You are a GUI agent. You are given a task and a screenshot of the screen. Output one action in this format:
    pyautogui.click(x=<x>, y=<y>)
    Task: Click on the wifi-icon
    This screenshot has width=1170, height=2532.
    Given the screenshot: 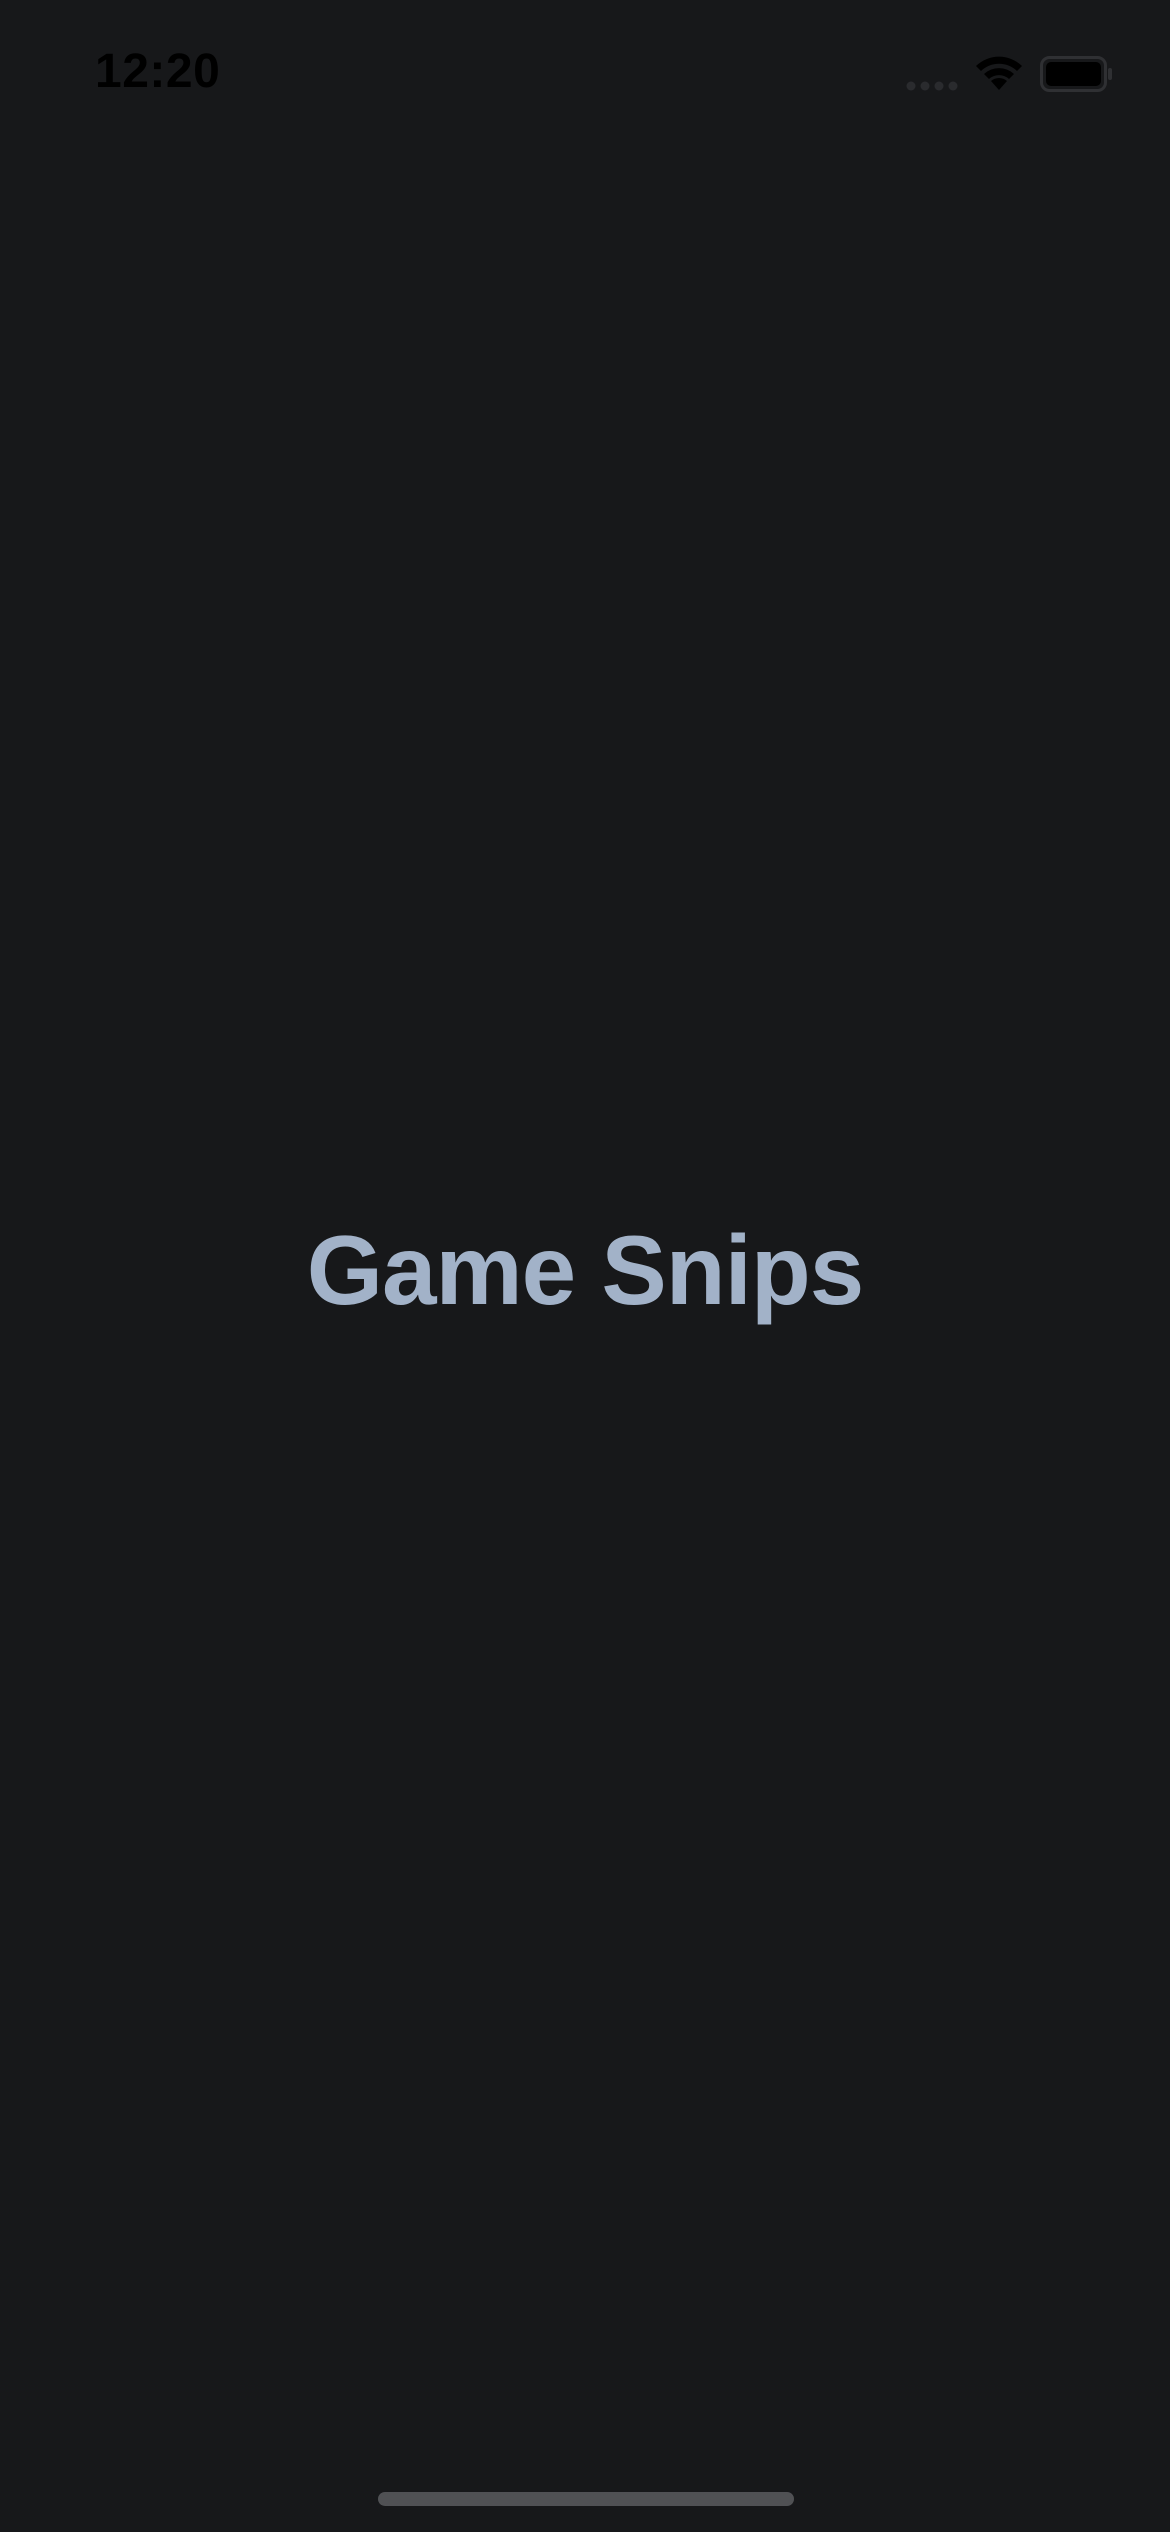 What is the action you would take?
    pyautogui.click(x=999, y=73)
    